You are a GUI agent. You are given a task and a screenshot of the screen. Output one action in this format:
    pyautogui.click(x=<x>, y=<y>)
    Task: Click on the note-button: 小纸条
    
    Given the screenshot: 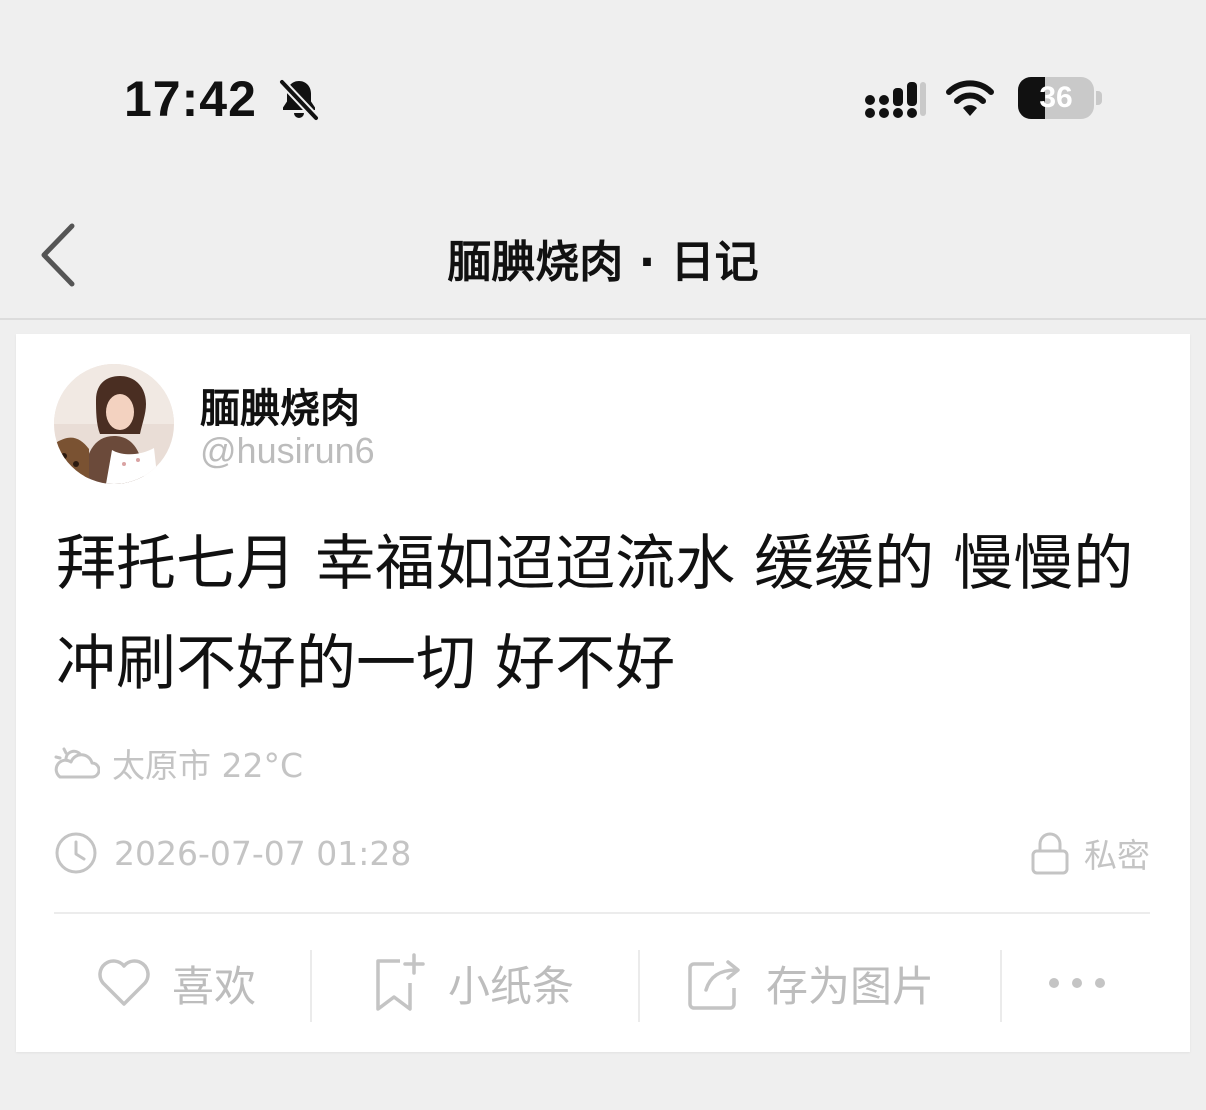 What is the action you would take?
    pyautogui.click(x=472, y=983)
    